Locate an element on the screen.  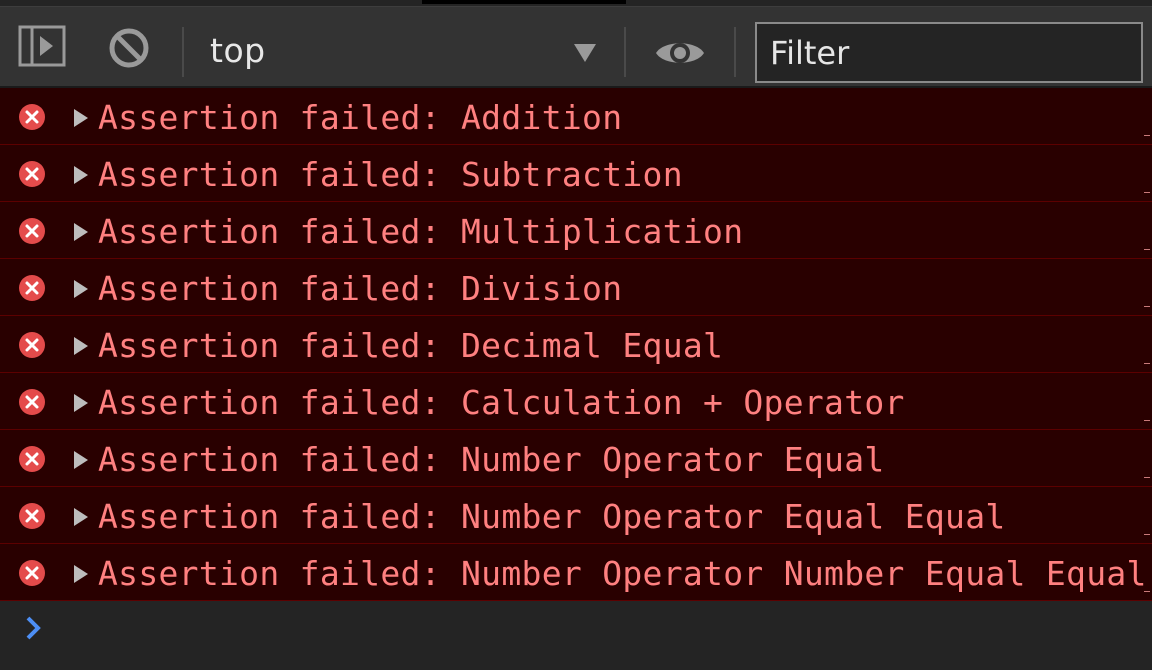
console-message-row: Assertion failed: Decimal Equal is located at coordinates (576, 344).